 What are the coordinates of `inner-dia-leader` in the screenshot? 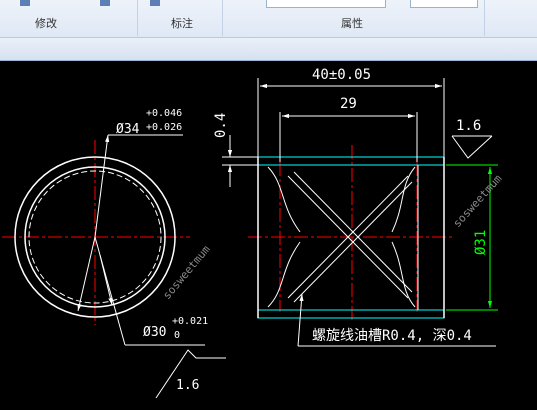 It's located at (110, 291).